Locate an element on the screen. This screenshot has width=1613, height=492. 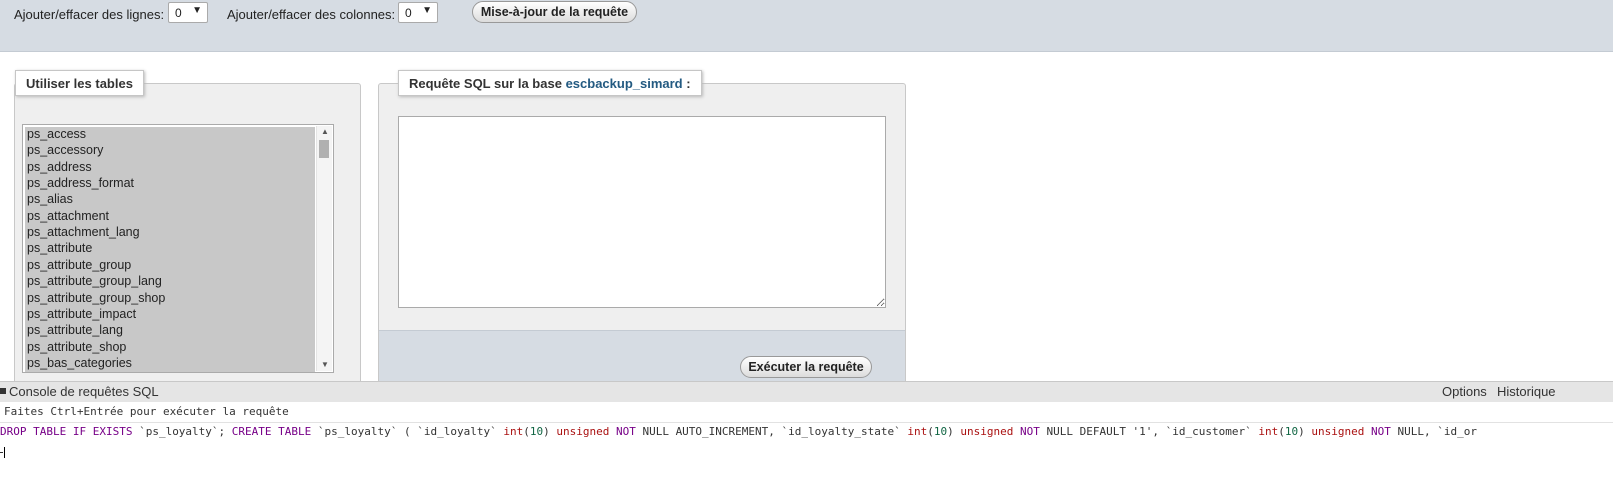
table-option: ps_attribute_lang is located at coordinates (75, 330).